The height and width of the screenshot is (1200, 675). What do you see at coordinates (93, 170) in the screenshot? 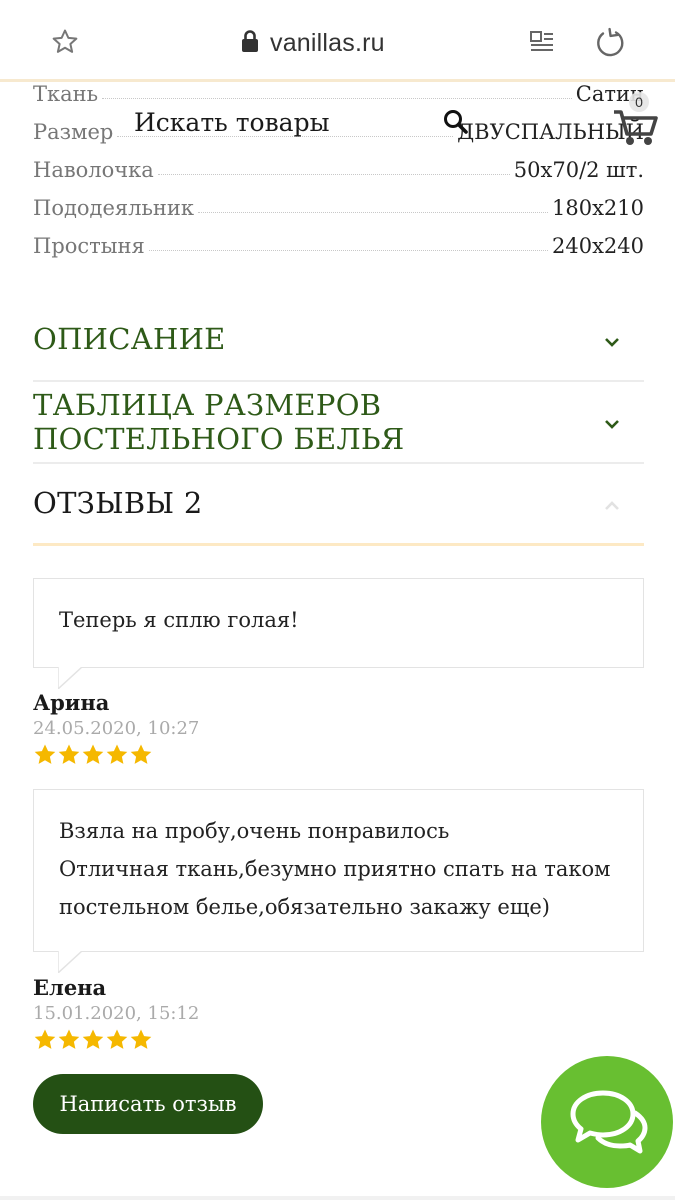
I see `spec-label: Наволочка` at bounding box center [93, 170].